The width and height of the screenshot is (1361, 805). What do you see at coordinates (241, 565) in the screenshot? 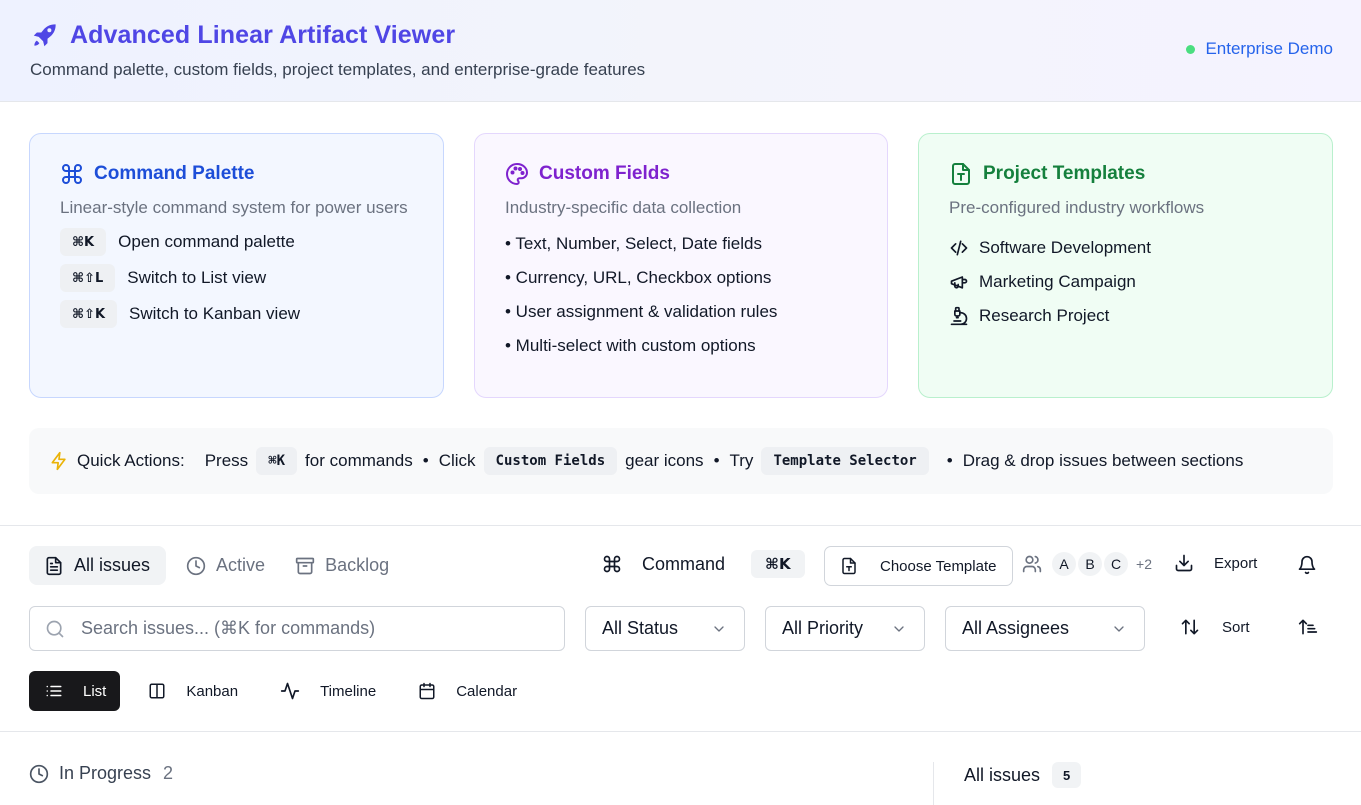
I see `tab-label: Active` at bounding box center [241, 565].